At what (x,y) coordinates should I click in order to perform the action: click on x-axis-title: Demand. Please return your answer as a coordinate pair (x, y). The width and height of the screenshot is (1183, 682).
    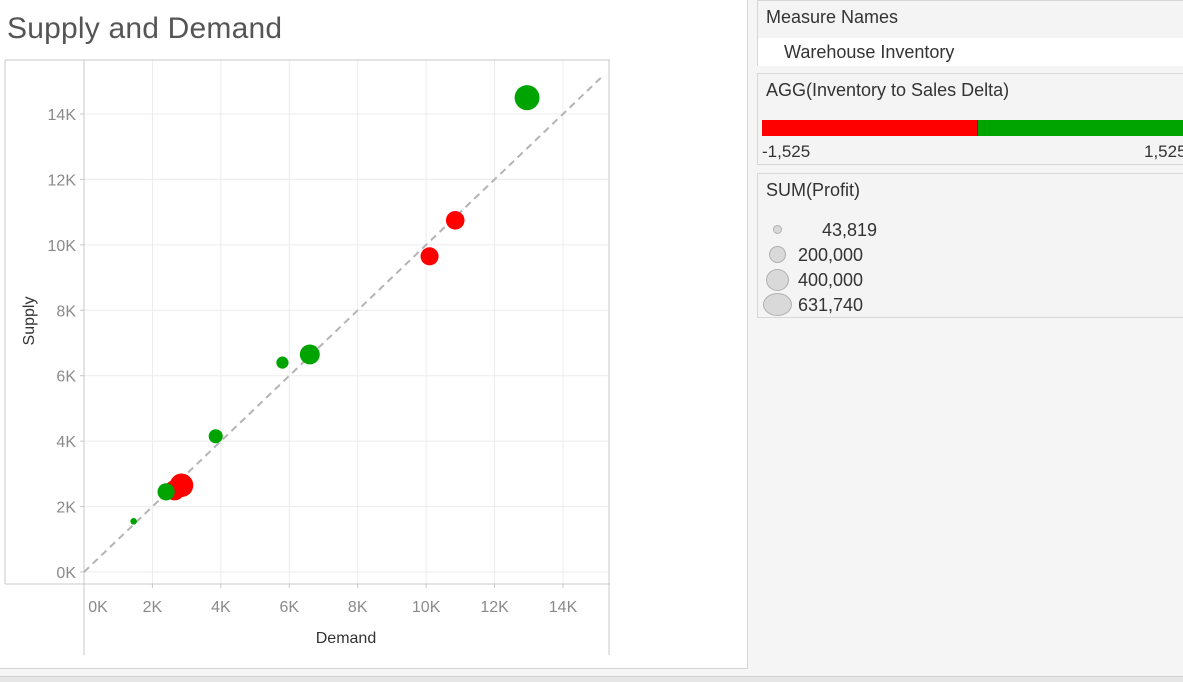
    Looking at the image, I should click on (346, 638).